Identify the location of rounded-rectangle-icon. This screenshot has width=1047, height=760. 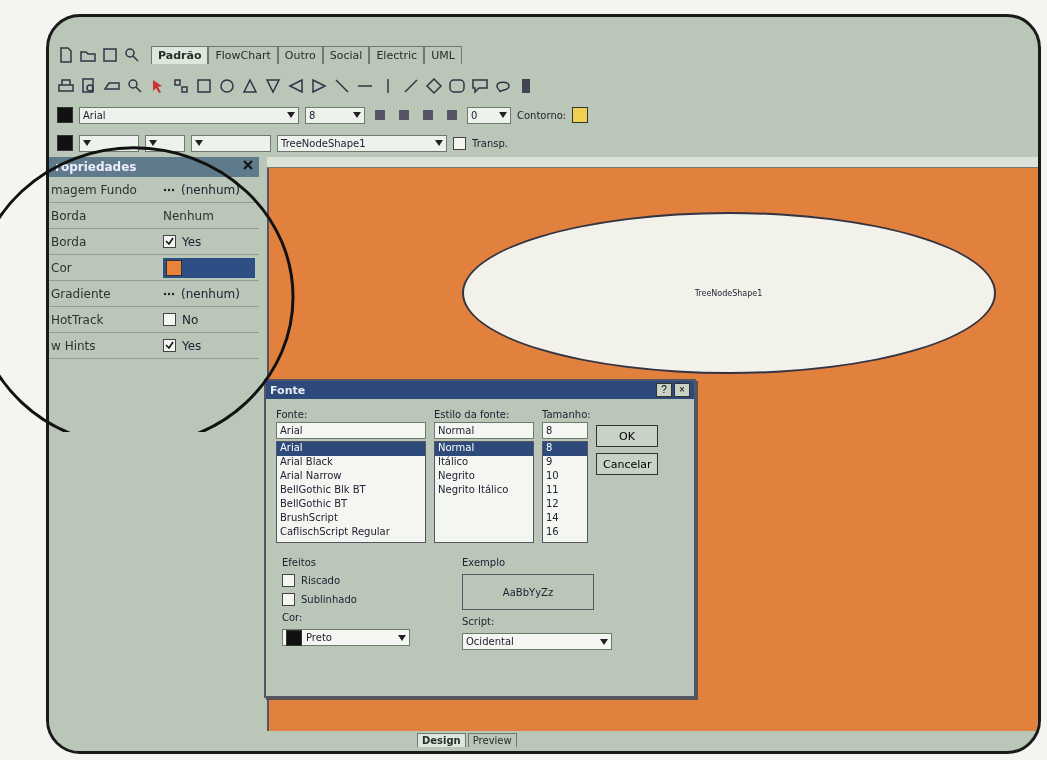
(457, 86).